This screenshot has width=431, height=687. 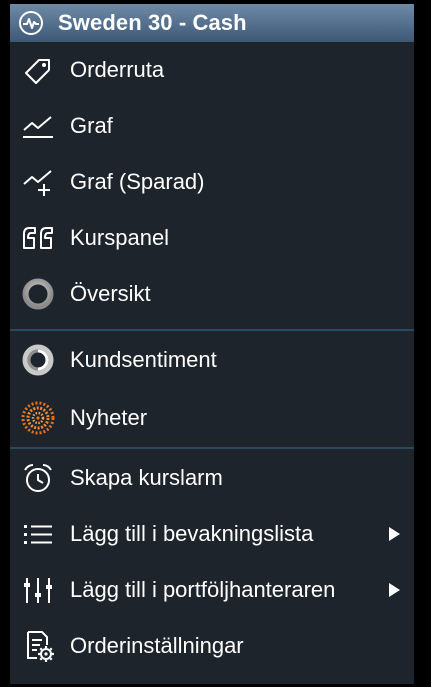 What do you see at coordinates (146, 477) in the screenshot?
I see `menu-item-label: Skapa kurslarm` at bounding box center [146, 477].